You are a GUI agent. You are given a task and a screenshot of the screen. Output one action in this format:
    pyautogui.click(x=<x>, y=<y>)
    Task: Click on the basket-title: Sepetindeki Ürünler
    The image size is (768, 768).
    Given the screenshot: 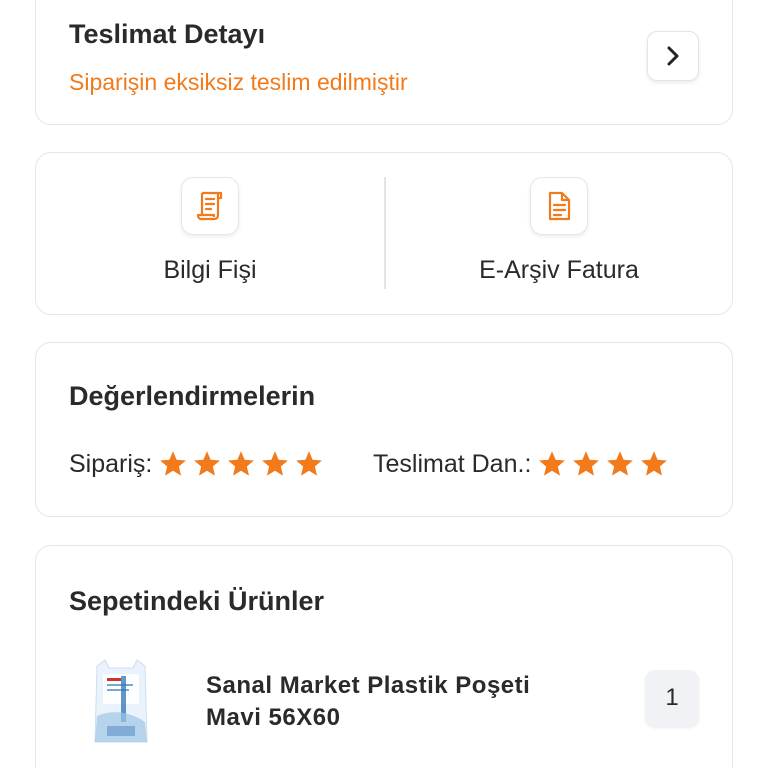 What is the action you would take?
    pyautogui.click(x=197, y=601)
    